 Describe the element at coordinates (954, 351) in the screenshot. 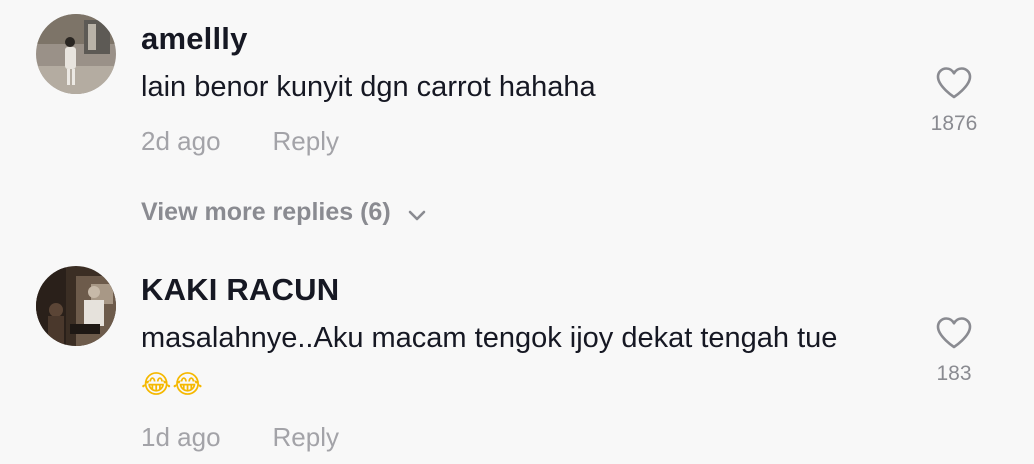

I see `like-control: 183` at that location.